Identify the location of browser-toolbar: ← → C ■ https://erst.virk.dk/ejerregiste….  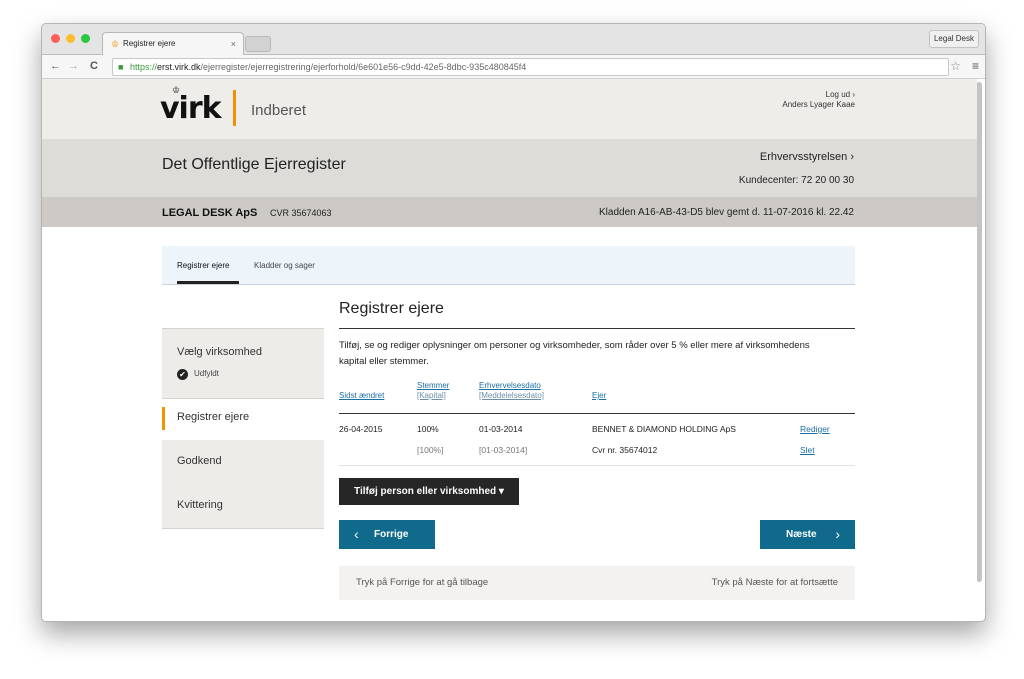
(513, 67).